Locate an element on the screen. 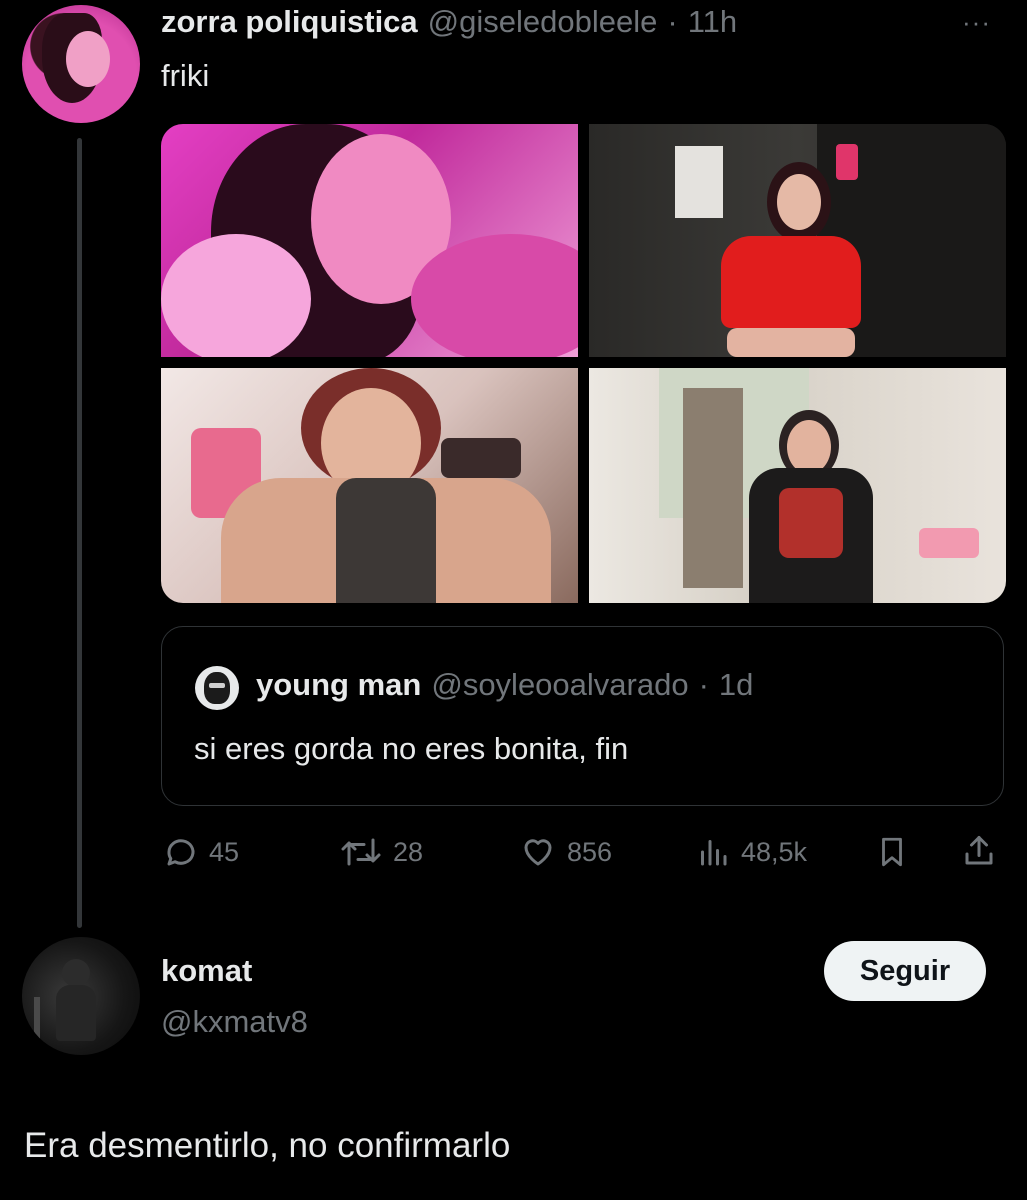  heart-icon is located at coordinates (538, 852).